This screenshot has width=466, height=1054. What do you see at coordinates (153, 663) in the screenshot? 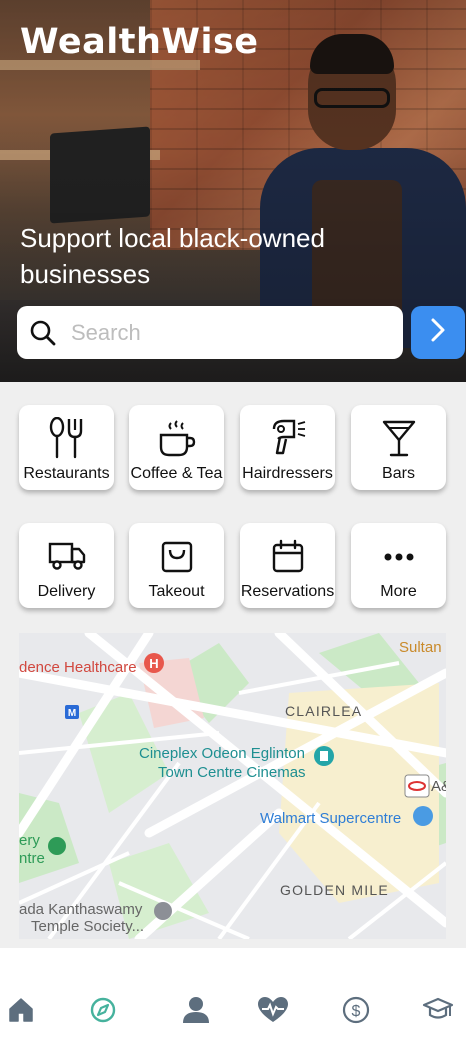
I see `svg-text: H` at bounding box center [153, 663].